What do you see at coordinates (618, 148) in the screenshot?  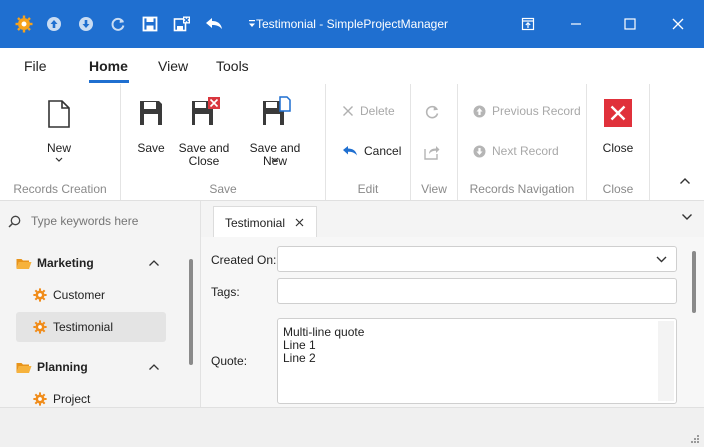 I see `close-label: Close` at bounding box center [618, 148].